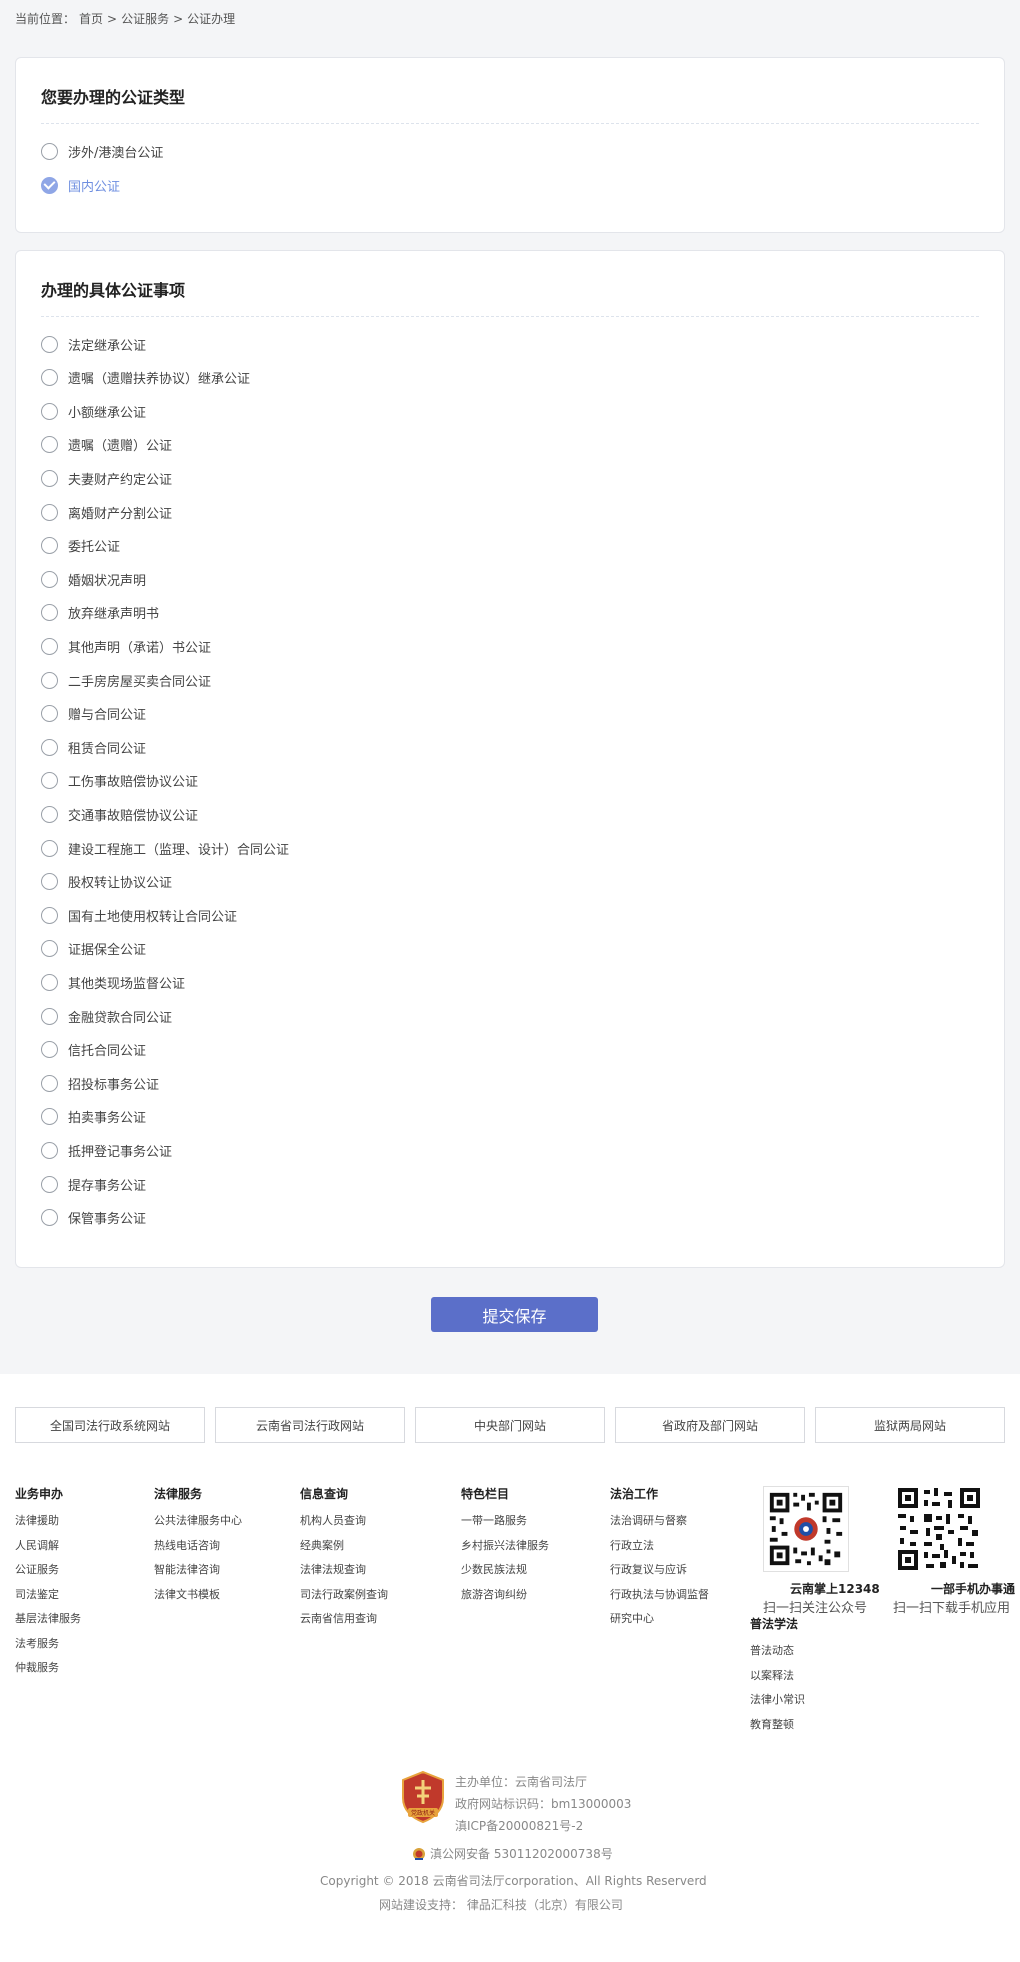 This screenshot has height=1962, width=1020. I want to click on notary-matter-option: 证据保全公证, so click(93, 949).